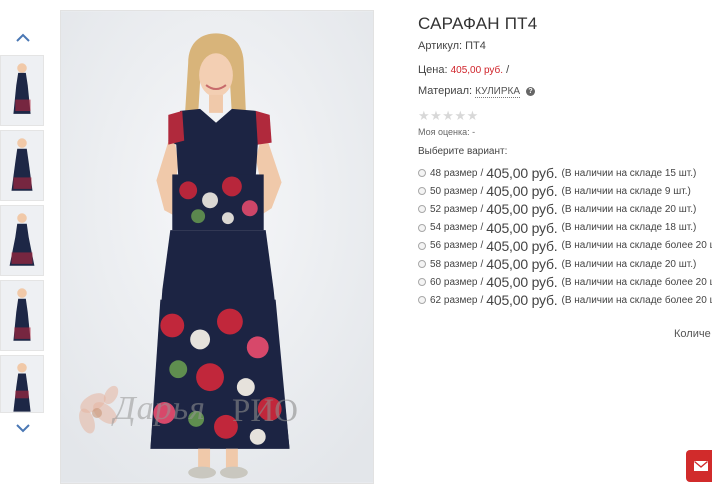  I want to click on rating-stars: ★★★★★, so click(448, 116).